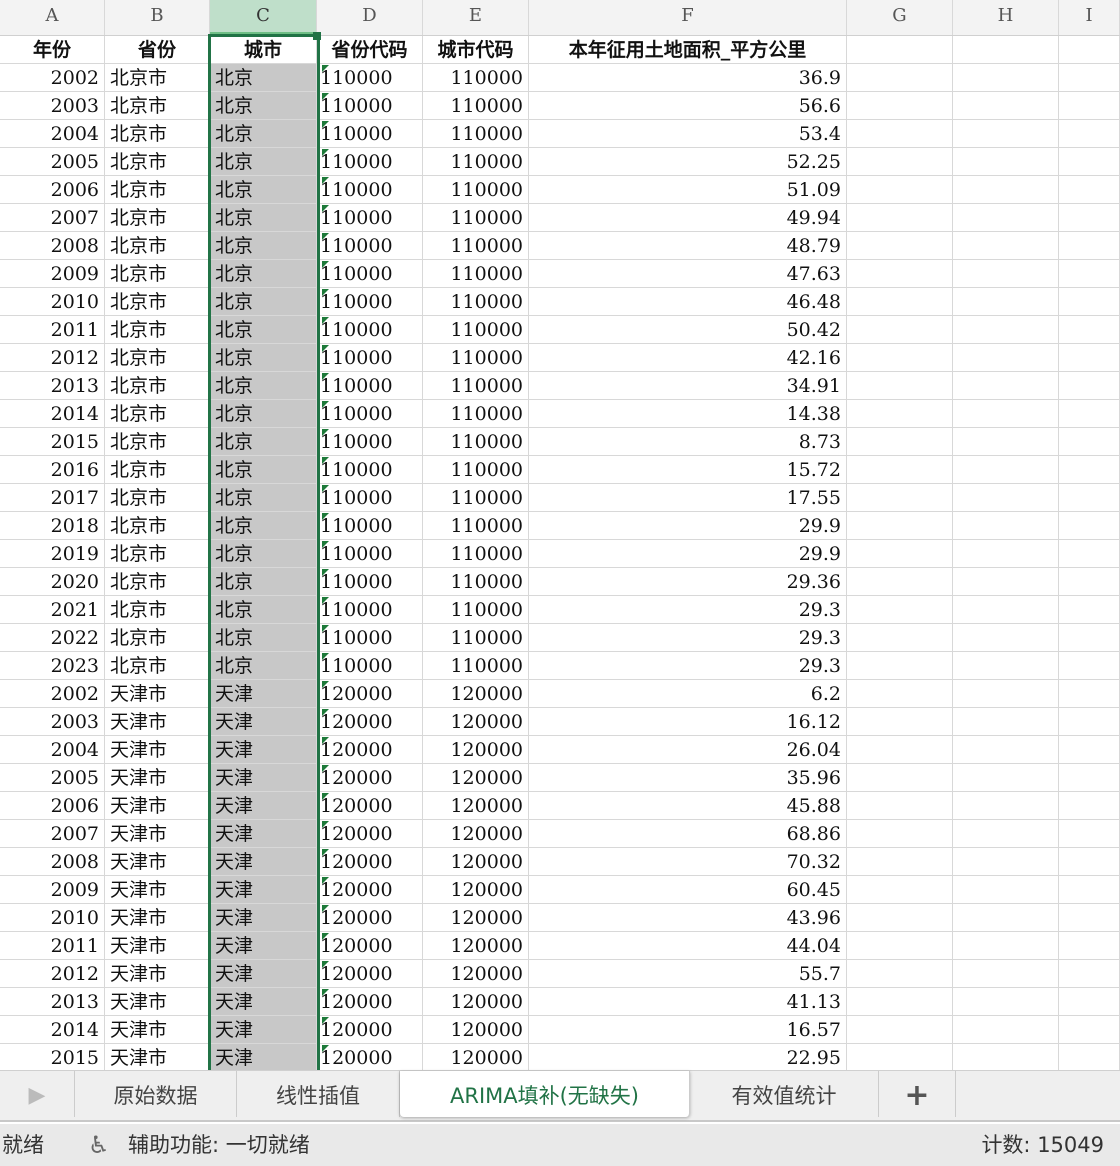 Image resolution: width=1120 pixels, height=1166 pixels. Describe the element at coordinates (688, 974) in the screenshot. I see `cell-f: 55.7` at that location.